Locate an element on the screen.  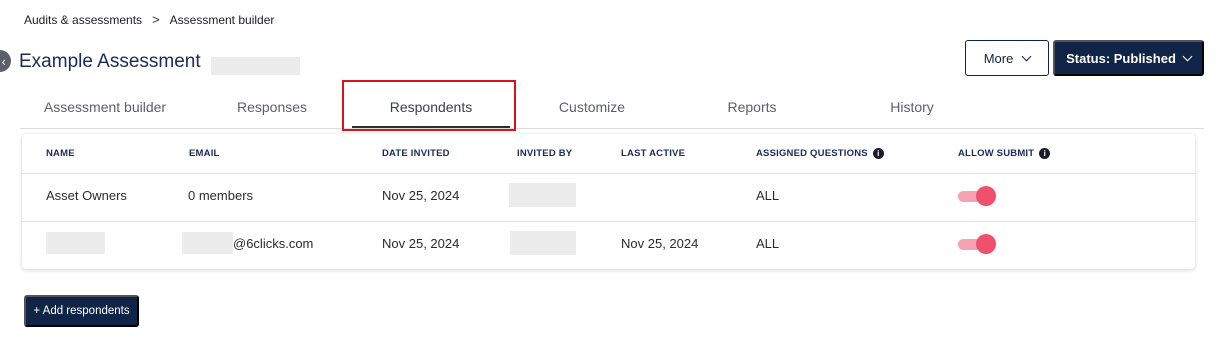
breadcrumb-audits-link: Audits & assessments is located at coordinates (83, 20).